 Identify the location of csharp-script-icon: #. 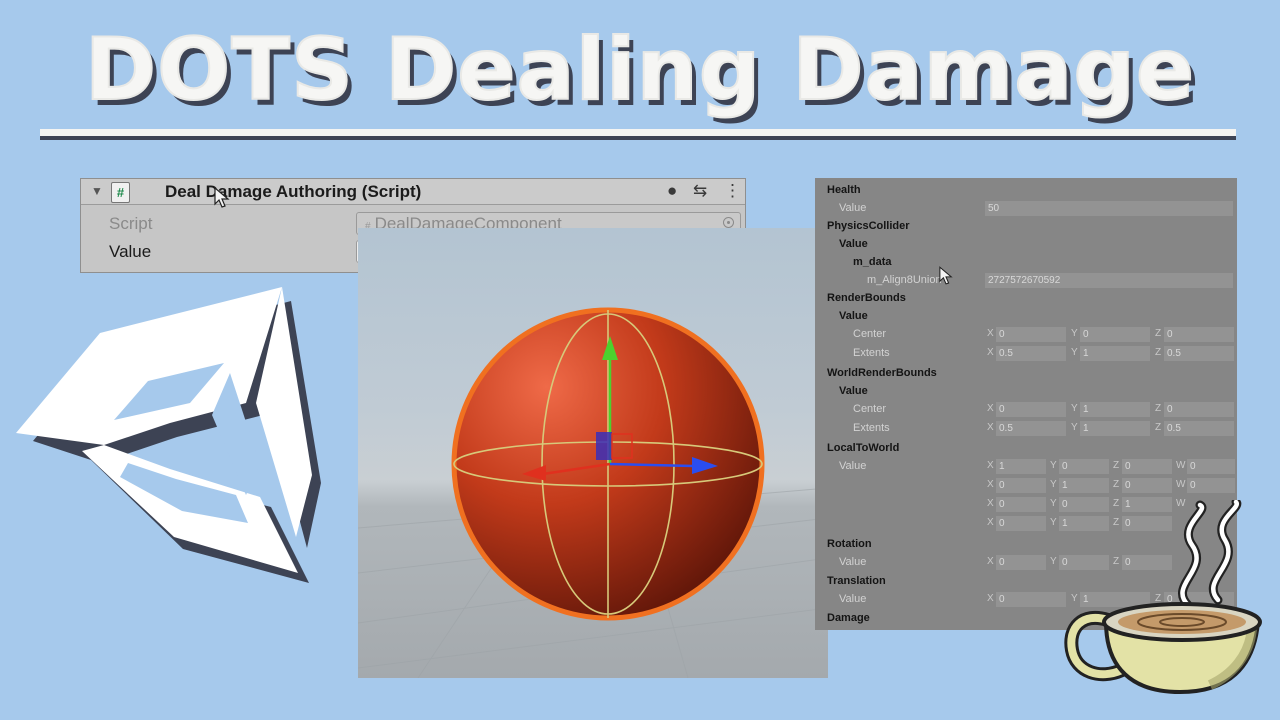
(120, 192).